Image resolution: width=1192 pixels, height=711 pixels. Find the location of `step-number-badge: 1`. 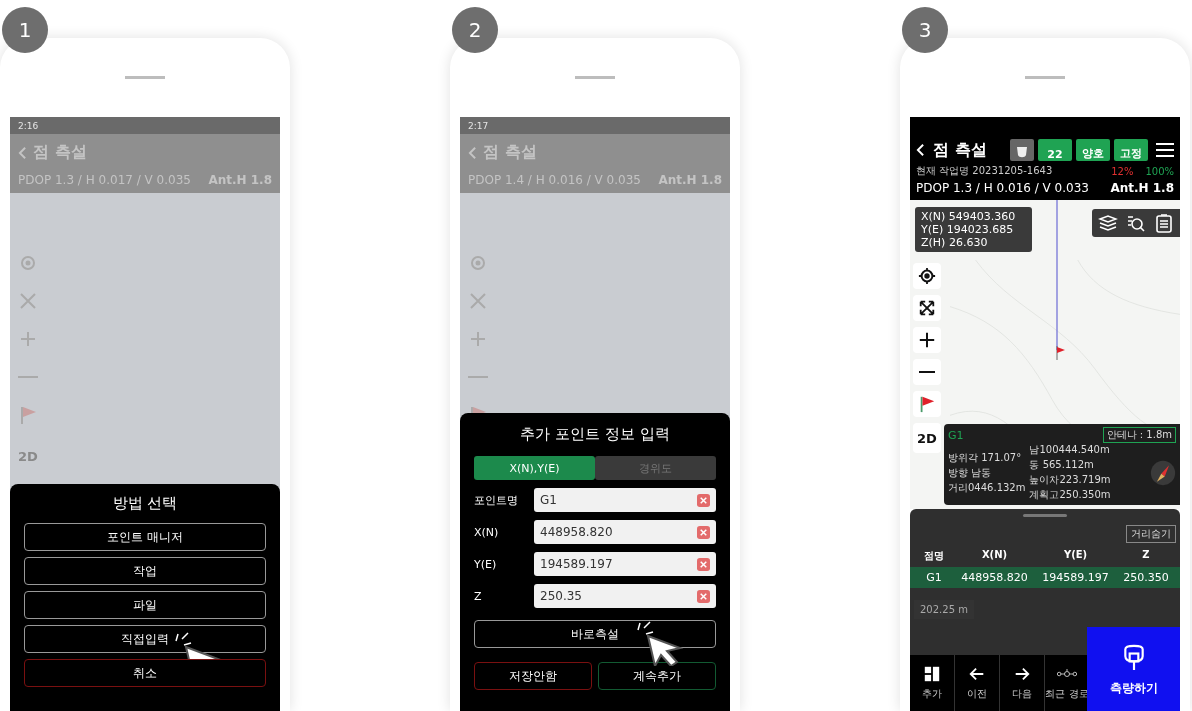

step-number-badge: 1 is located at coordinates (25, 30).